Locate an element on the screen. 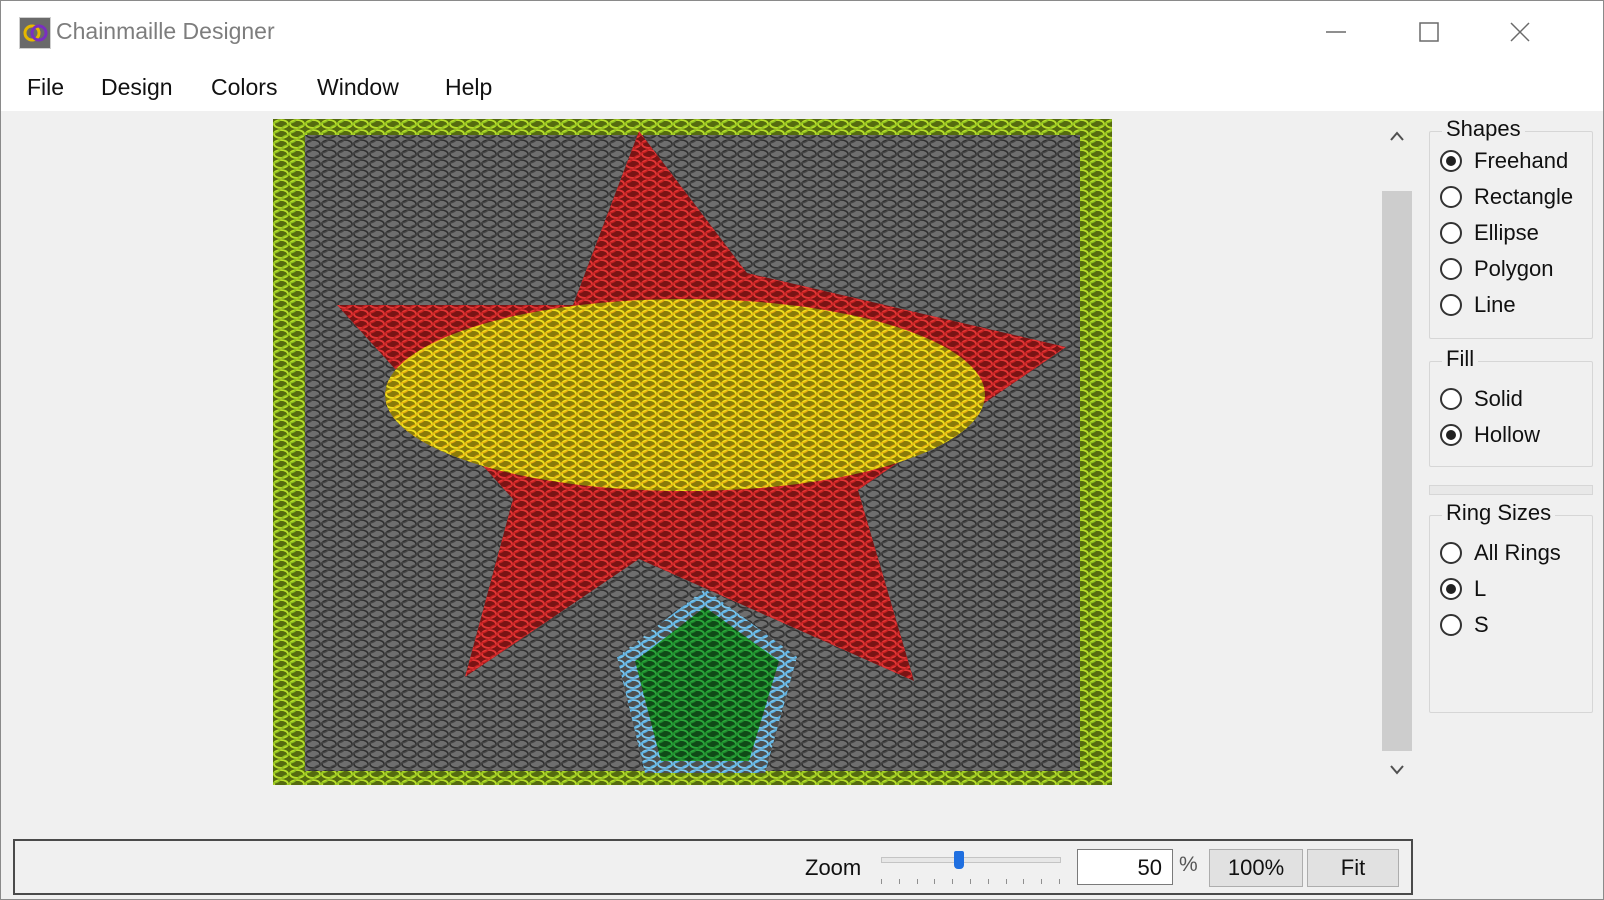 The height and width of the screenshot is (900, 1604). fill-hollow-radio: Hollow is located at coordinates (1490, 435).